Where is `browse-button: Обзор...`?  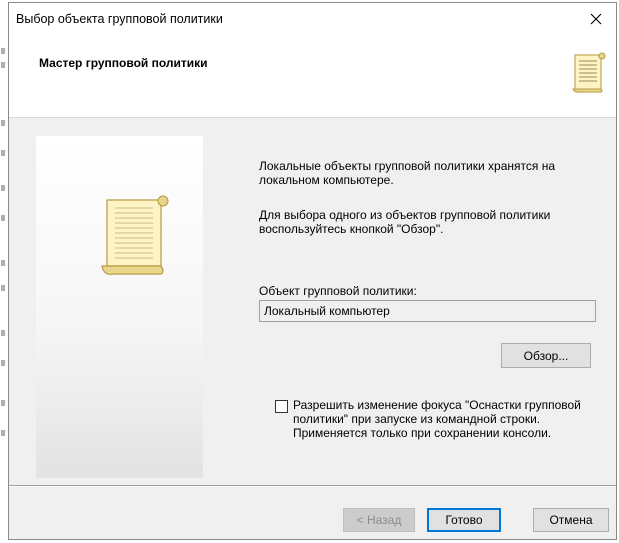
browse-button: Обзор... is located at coordinates (546, 355).